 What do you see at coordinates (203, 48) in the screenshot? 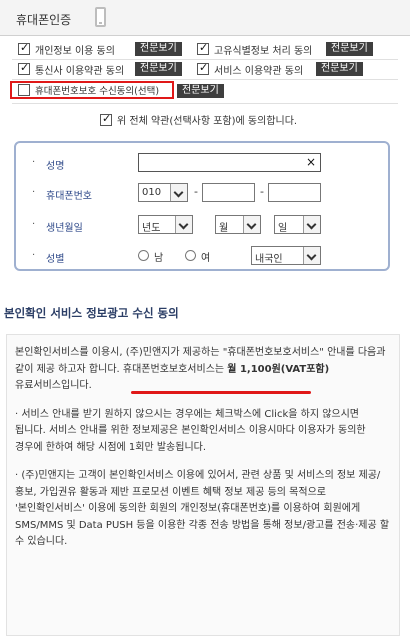
I see `consent-unique-id-checkbox` at bounding box center [203, 48].